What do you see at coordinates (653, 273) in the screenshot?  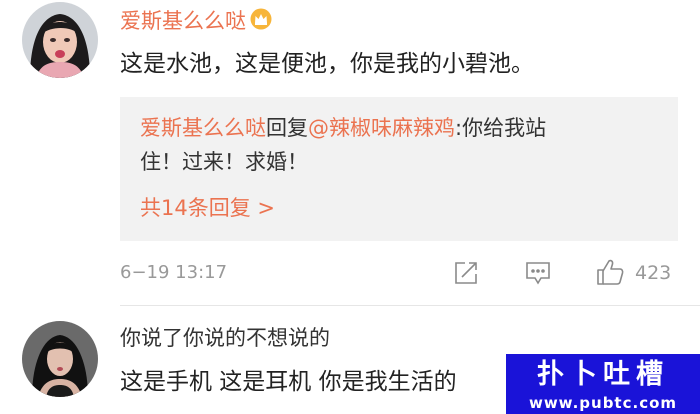 I see `like-count: 423` at bounding box center [653, 273].